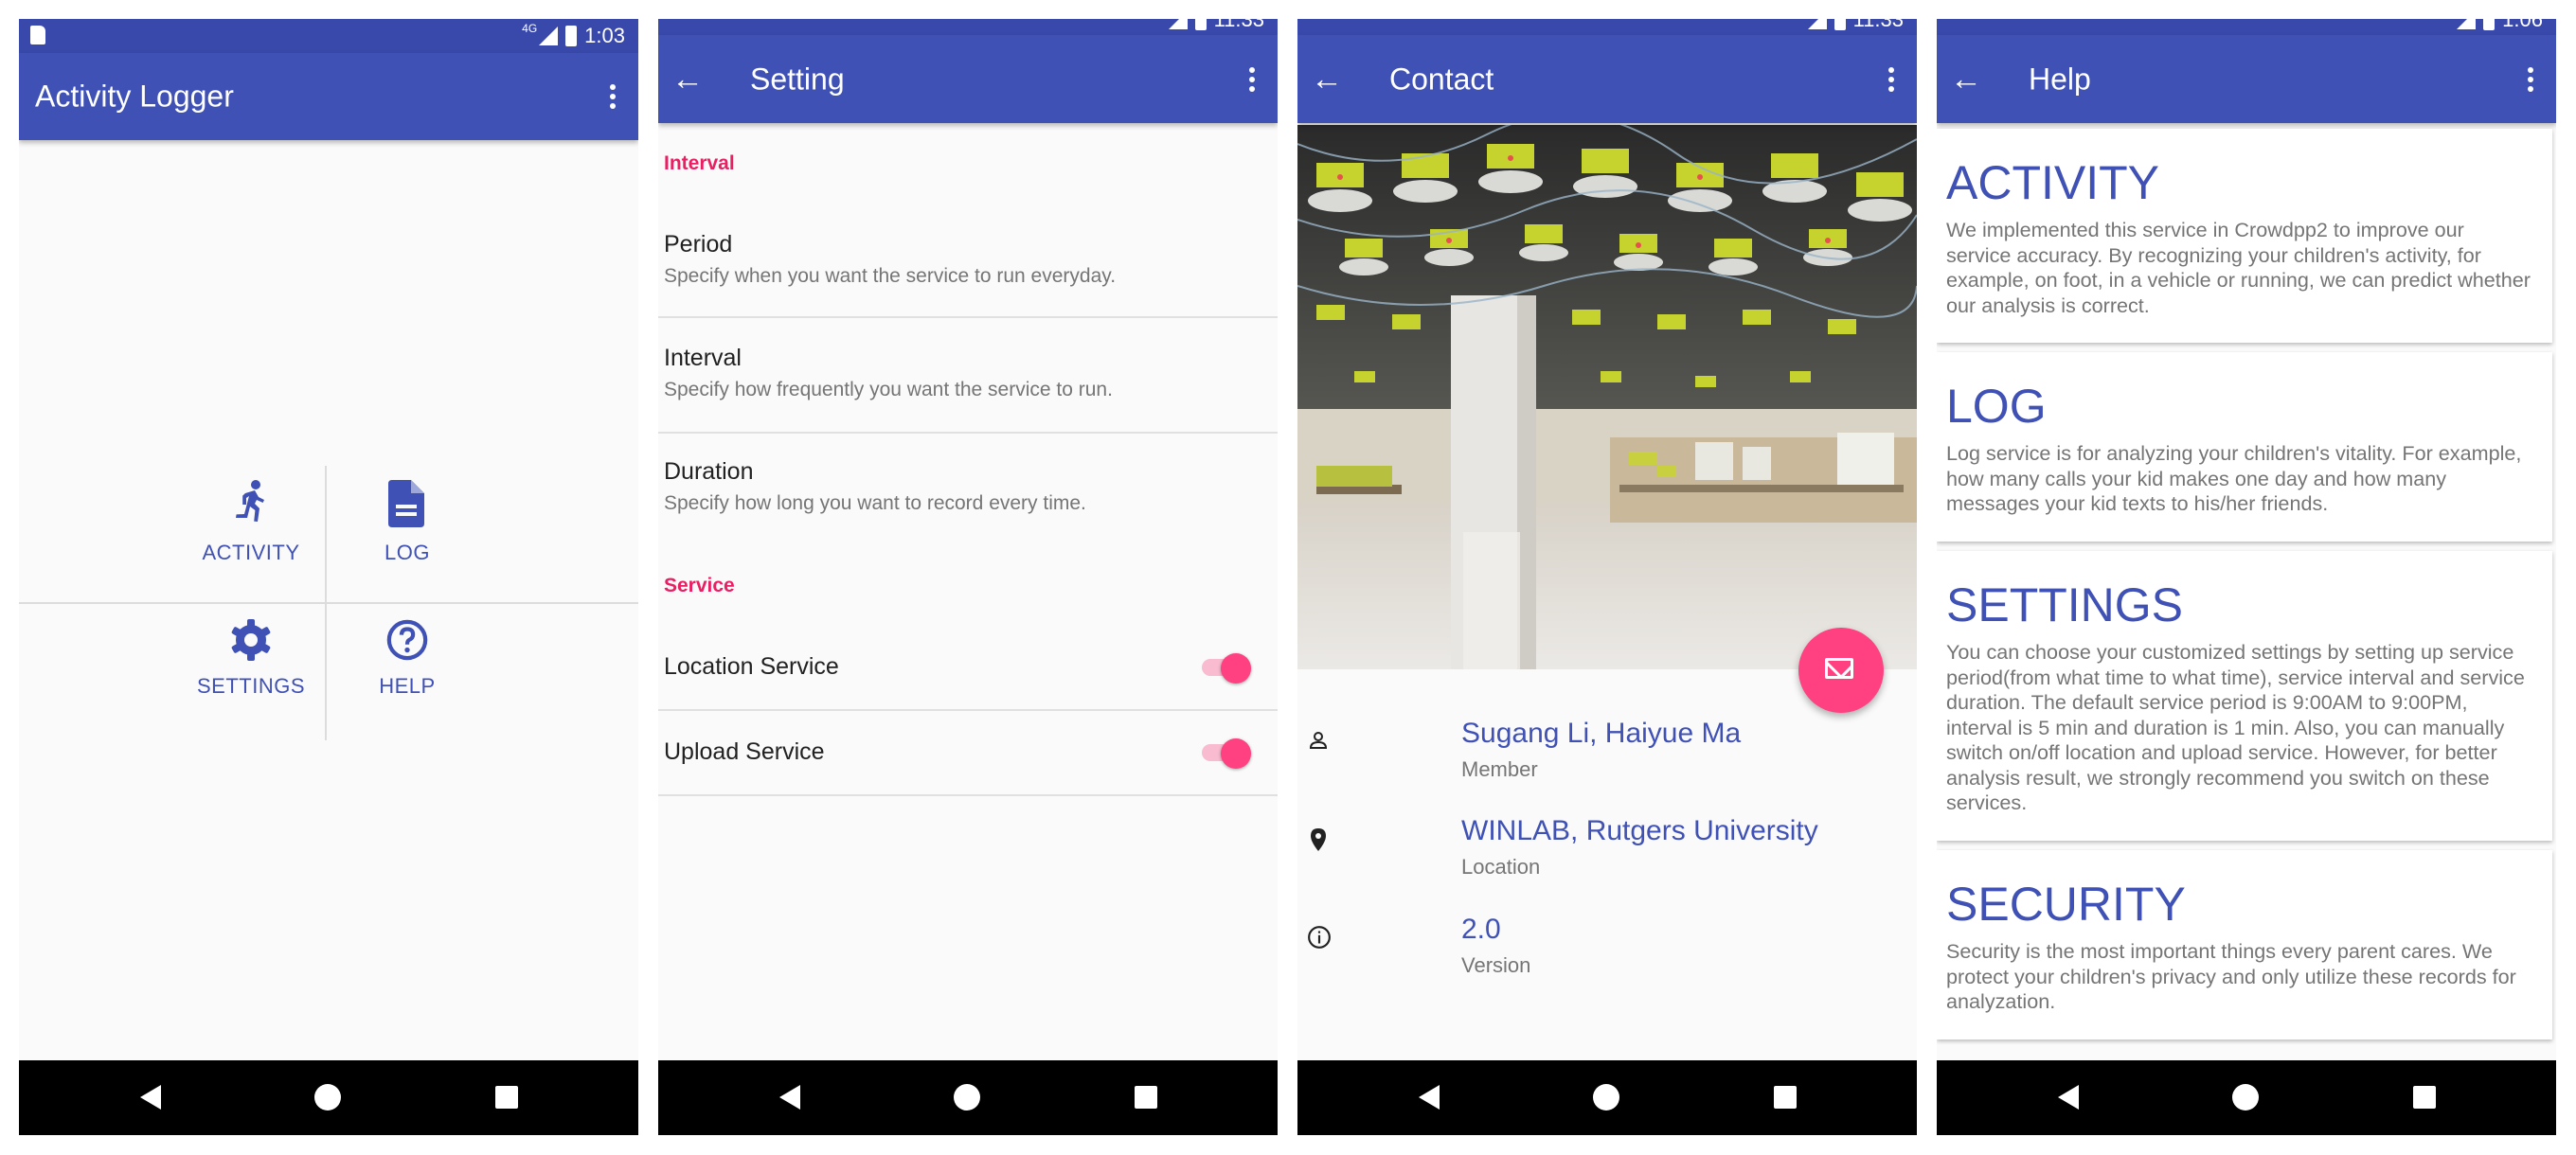  I want to click on network-type: 4G, so click(530, 28).